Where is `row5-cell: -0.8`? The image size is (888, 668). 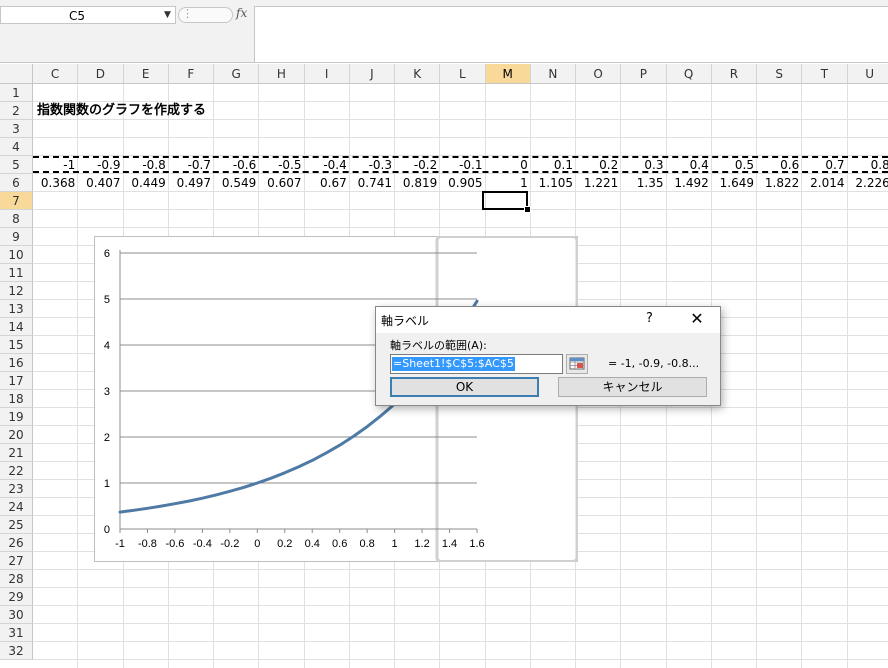
row5-cell: -0.8 is located at coordinates (146, 165).